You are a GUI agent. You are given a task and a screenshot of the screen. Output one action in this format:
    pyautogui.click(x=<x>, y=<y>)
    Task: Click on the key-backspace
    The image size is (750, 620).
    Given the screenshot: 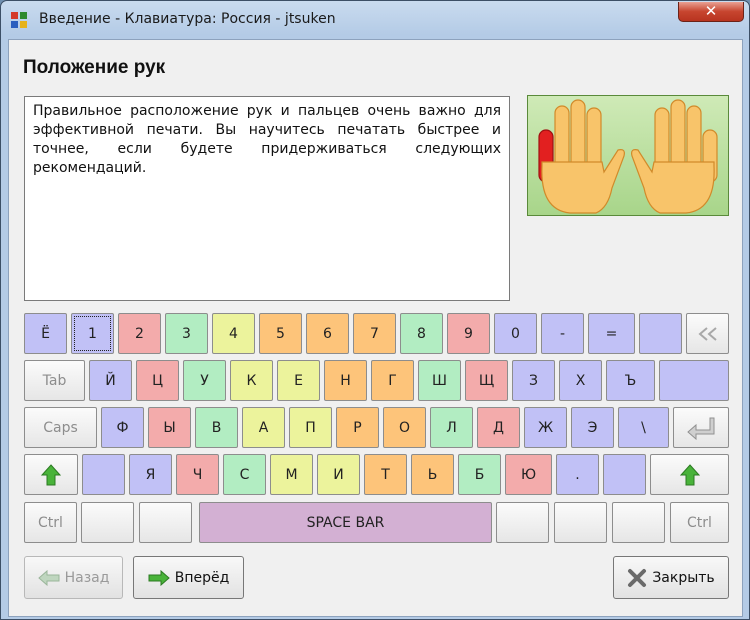 What is the action you would take?
    pyautogui.click(x=707, y=333)
    